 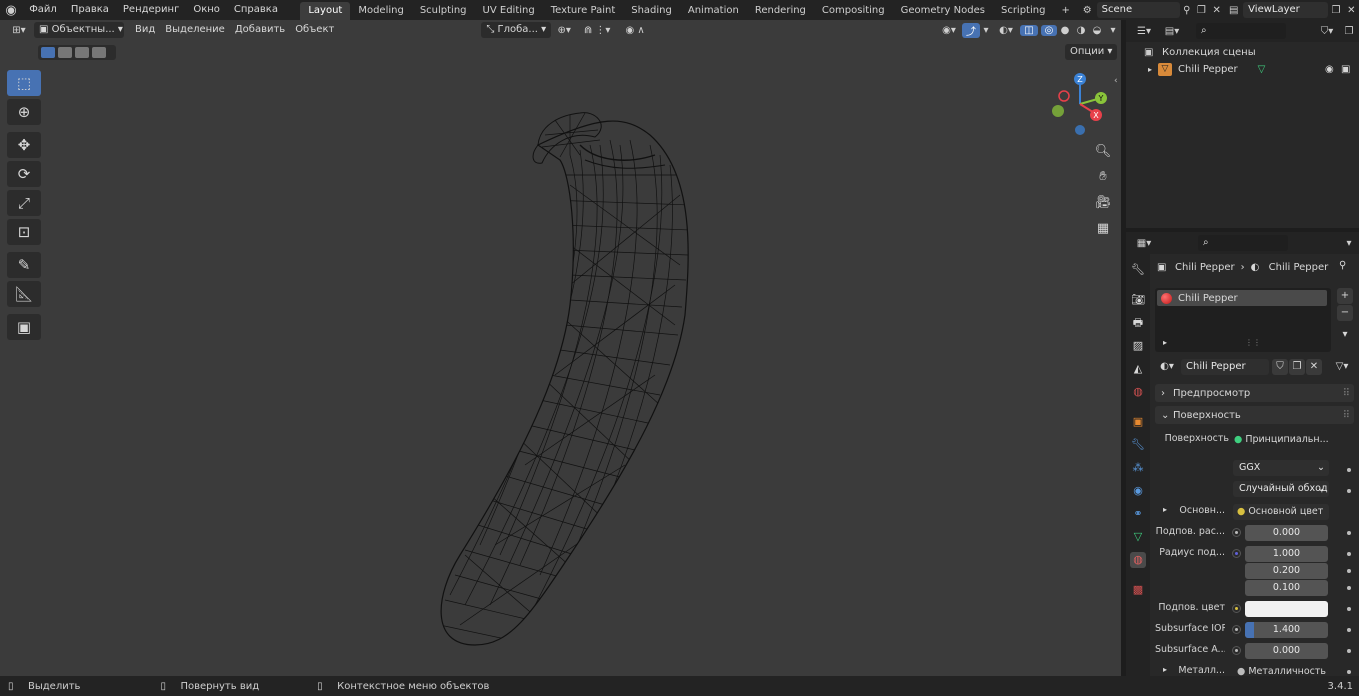 I want to click on tab-layout: Layout, so click(x=325, y=10).